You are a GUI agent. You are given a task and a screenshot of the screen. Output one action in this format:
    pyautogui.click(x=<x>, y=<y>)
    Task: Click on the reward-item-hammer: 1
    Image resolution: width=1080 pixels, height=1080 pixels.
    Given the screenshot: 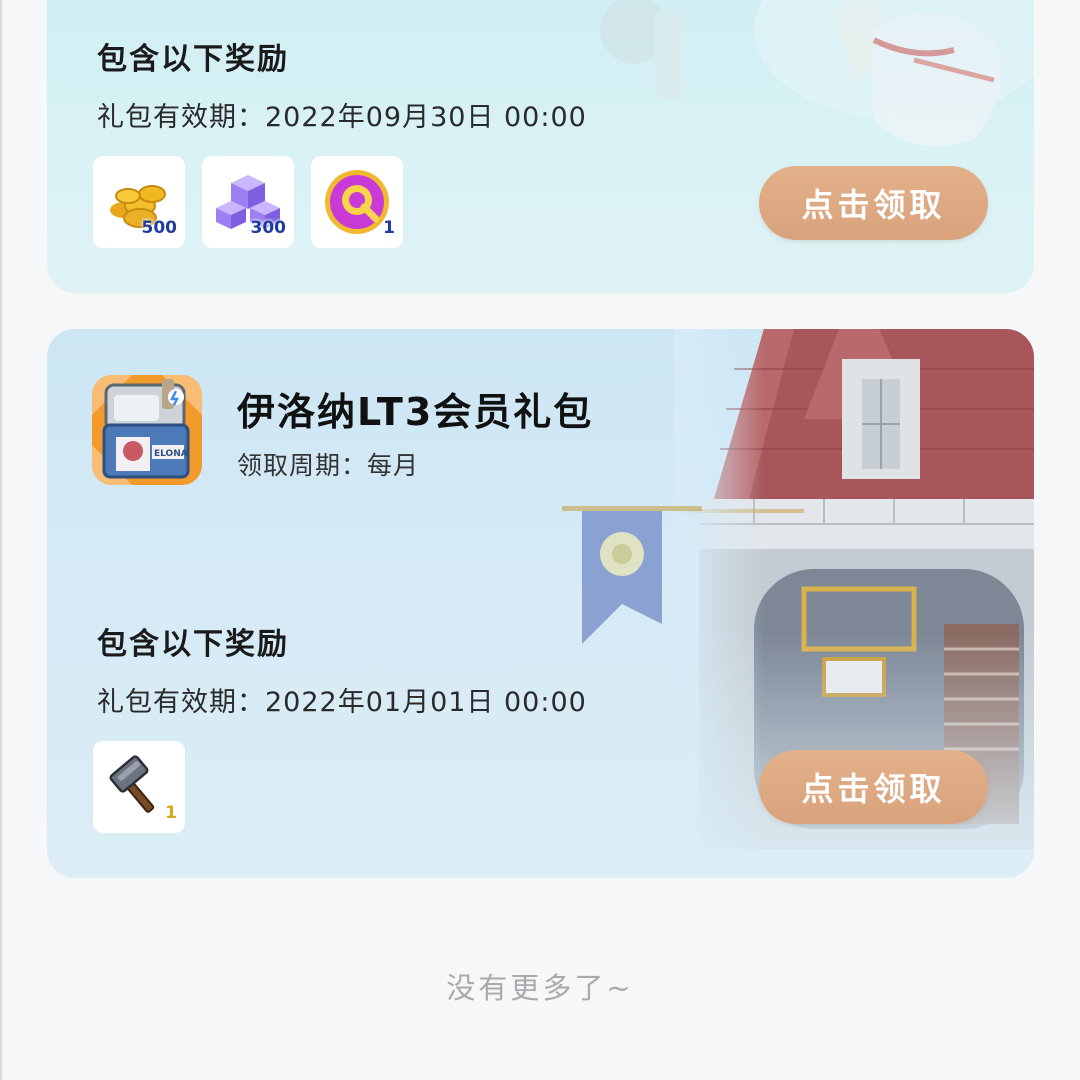 What is the action you would take?
    pyautogui.click(x=139, y=787)
    